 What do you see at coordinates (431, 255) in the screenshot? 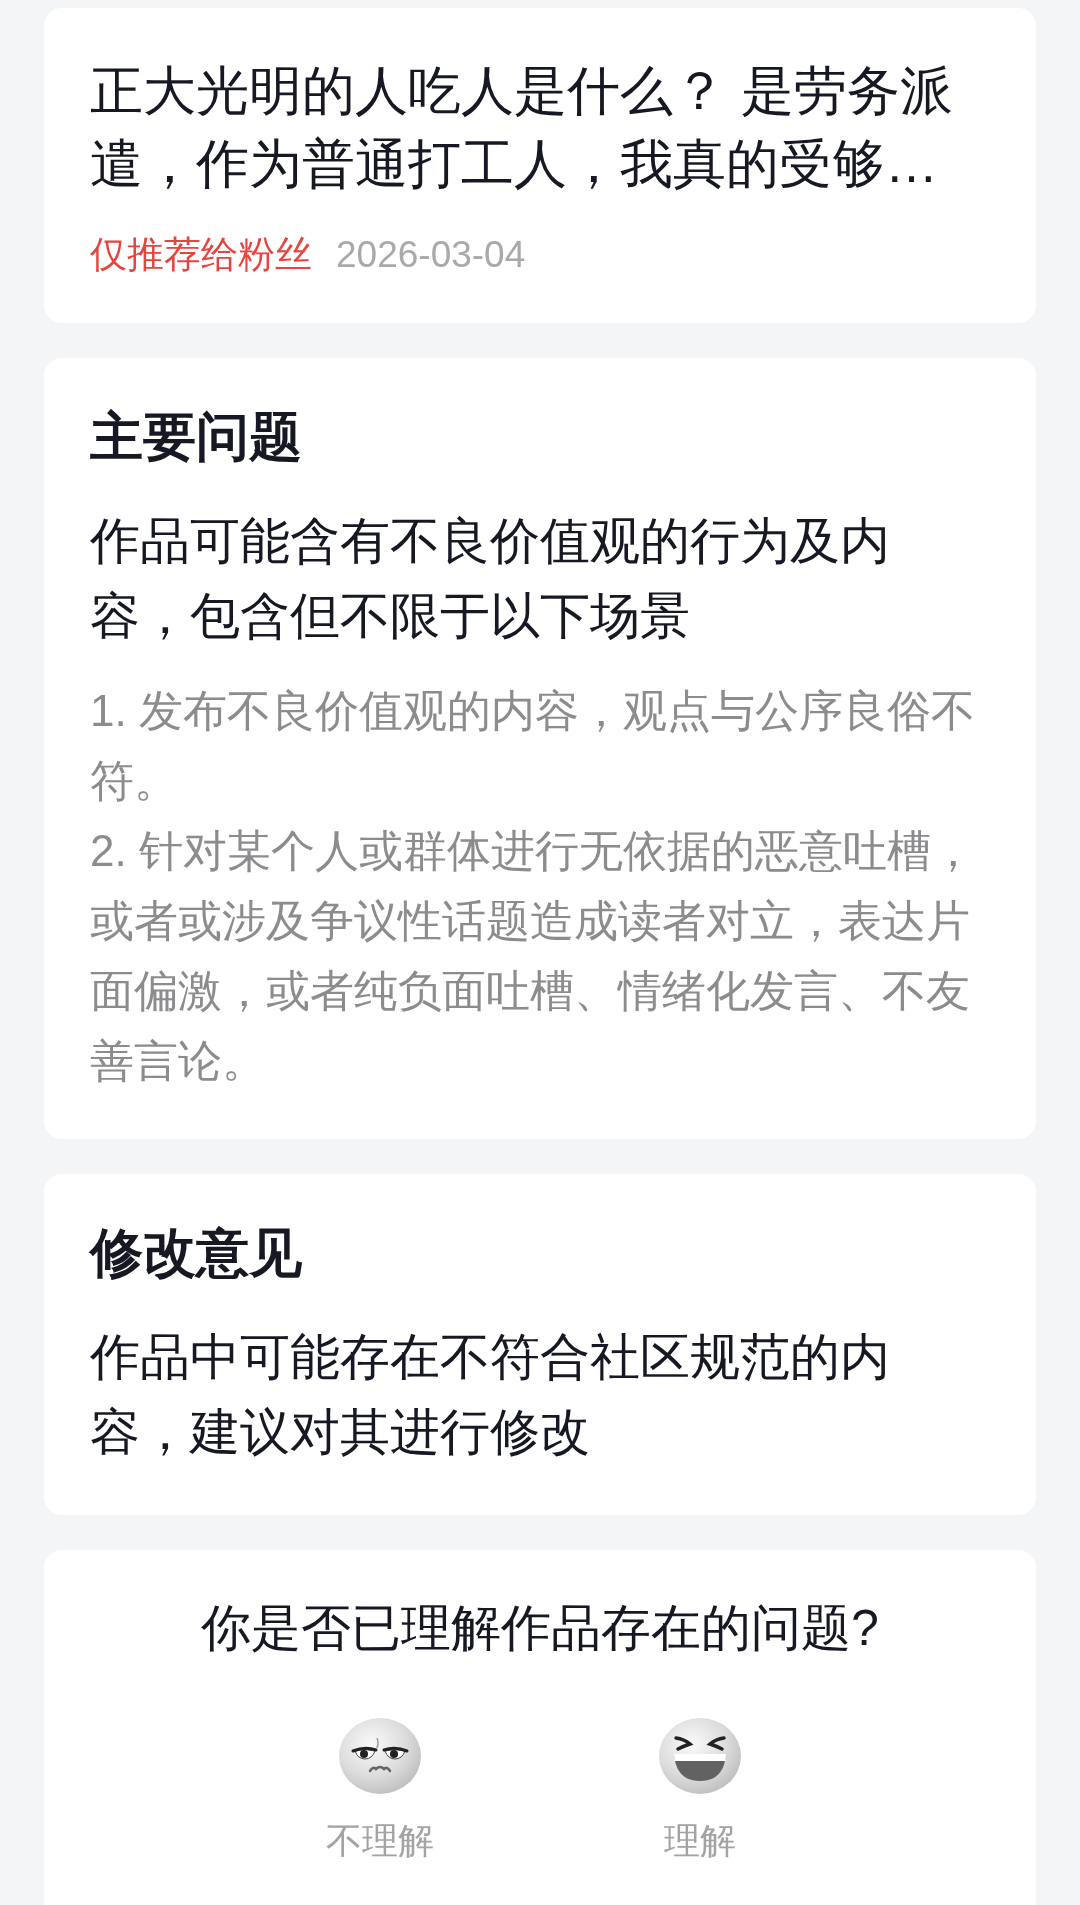
I see `publish-date: 2026-03-04` at bounding box center [431, 255].